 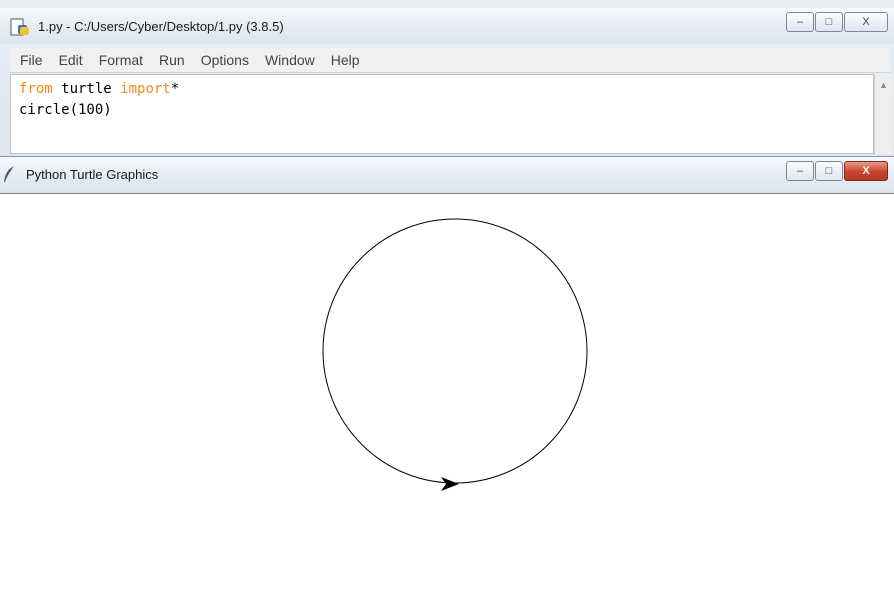 What do you see at coordinates (450, 60) in the screenshot?
I see `menu-bar: File Edit Format Run Options Window Help` at bounding box center [450, 60].